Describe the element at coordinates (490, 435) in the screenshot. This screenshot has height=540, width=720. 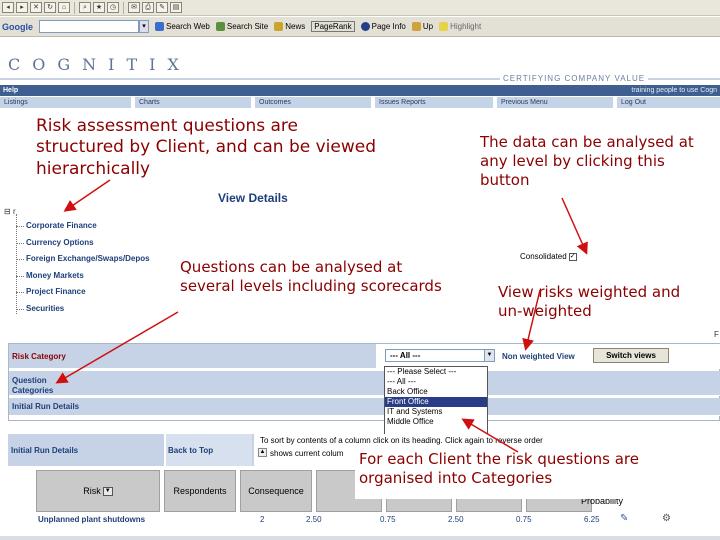
I see `arrow-to-categories` at that location.